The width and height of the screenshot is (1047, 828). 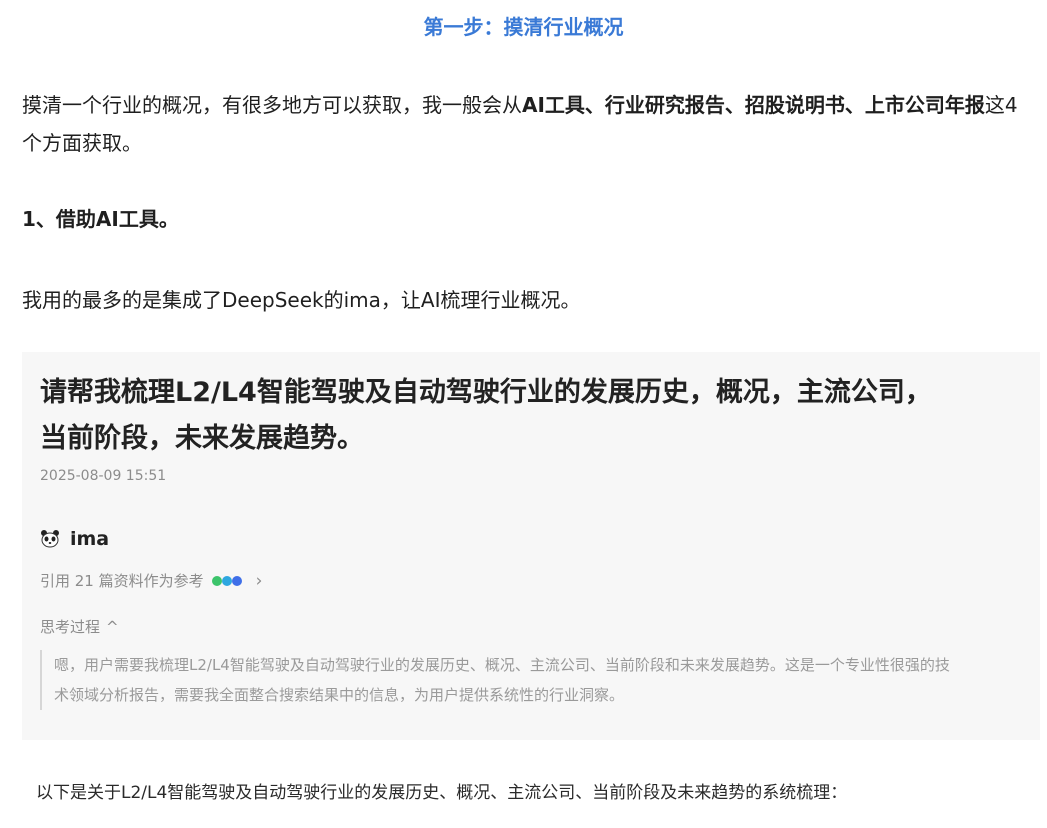 What do you see at coordinates (112, 626) in the screenshot?
I see `chevron-up-icon: ^` at bounding box center [112, 626].